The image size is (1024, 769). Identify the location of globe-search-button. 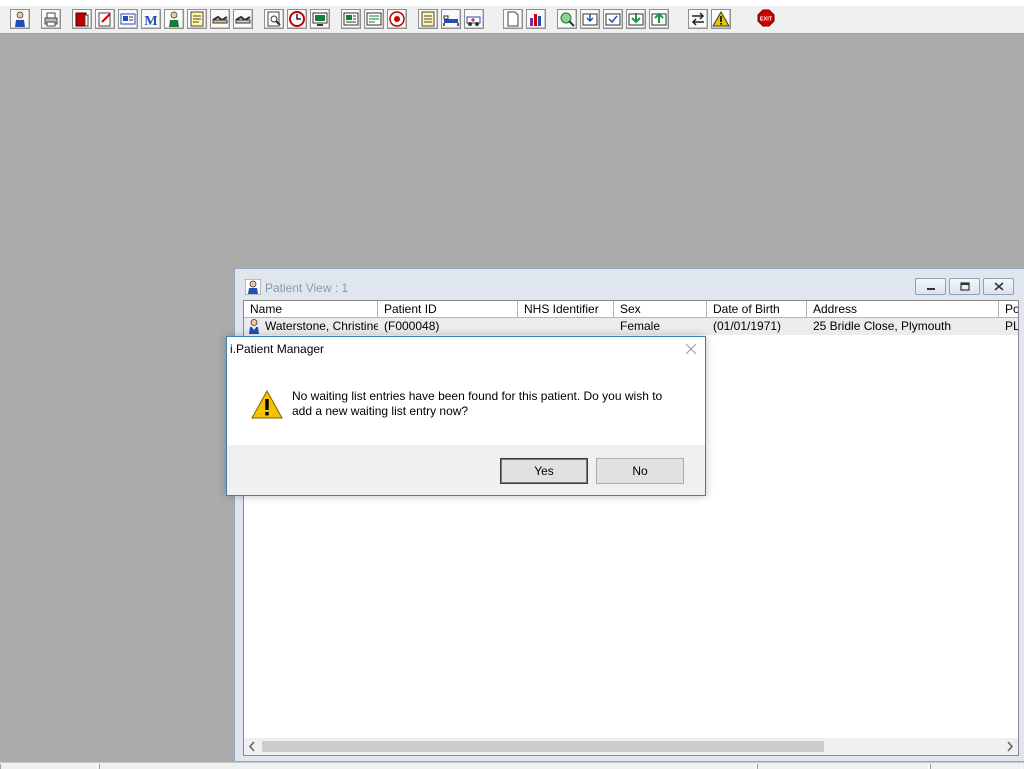
(567, 19).